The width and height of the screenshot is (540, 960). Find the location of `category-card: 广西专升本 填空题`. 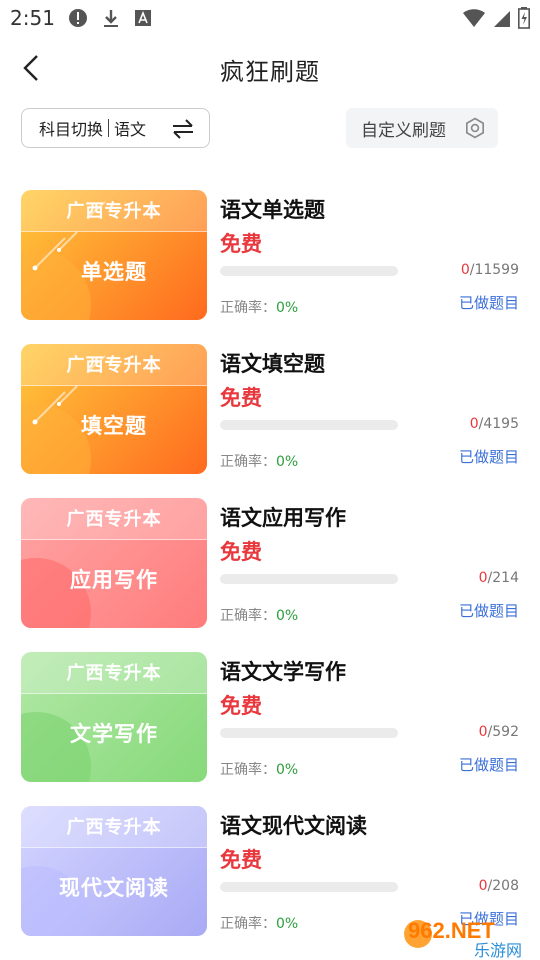

category-card: 广西专升本 填空题 is located at coordinates (114, 409).